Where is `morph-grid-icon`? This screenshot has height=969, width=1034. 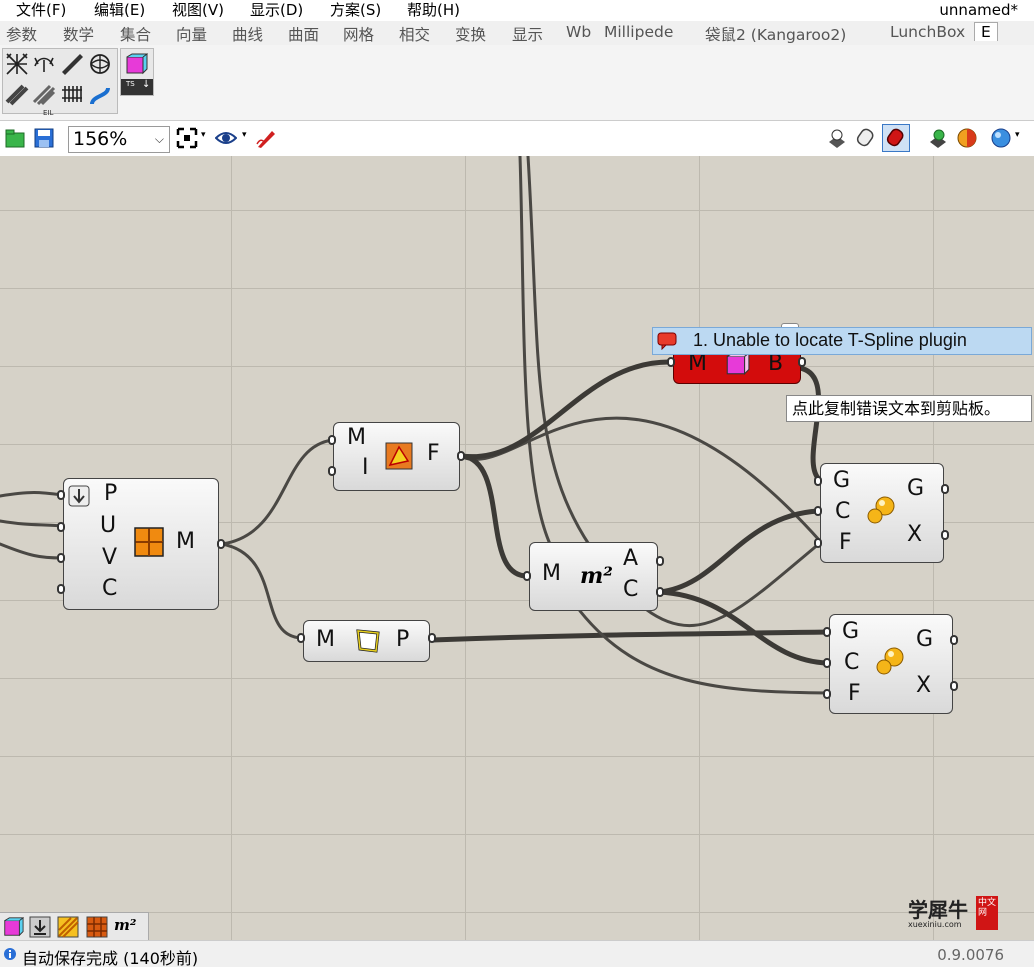 morph-grid-icon is located at coordinates (149, 542).